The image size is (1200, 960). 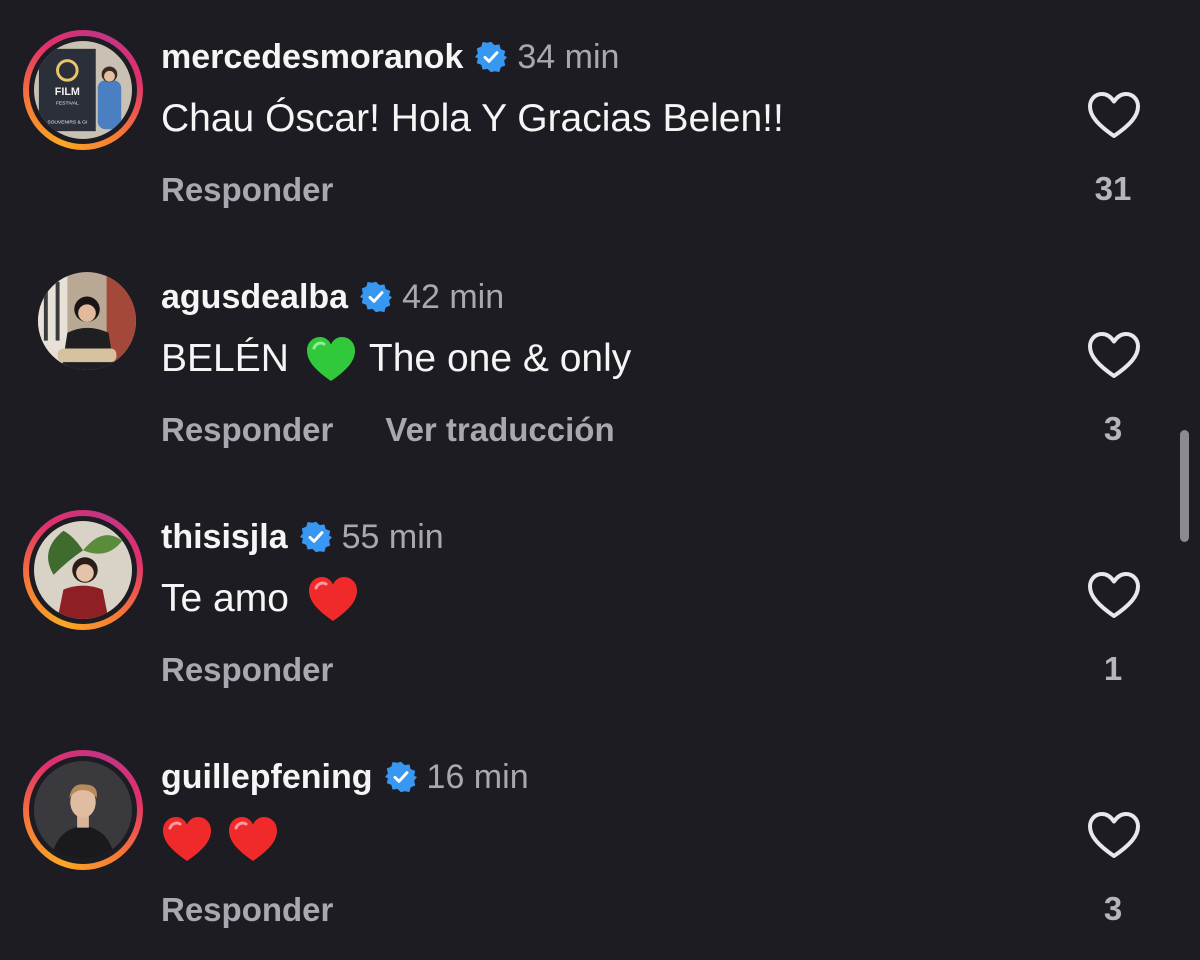 What do you see at coordinates (453, 296) in the screenshot?
I see `comment-time: 42 min` at bounding box center [453, 296].